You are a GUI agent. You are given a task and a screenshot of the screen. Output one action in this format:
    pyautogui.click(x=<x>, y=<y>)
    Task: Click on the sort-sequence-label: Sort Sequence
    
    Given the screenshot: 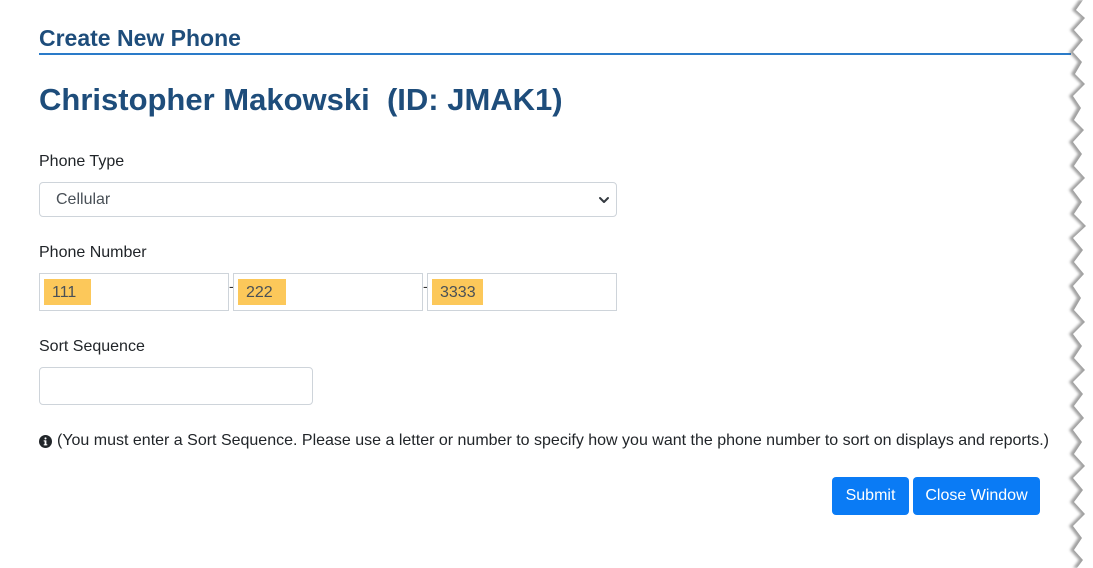 What is the action you would take?
    pyautogui.click(x=92, y=346)
    